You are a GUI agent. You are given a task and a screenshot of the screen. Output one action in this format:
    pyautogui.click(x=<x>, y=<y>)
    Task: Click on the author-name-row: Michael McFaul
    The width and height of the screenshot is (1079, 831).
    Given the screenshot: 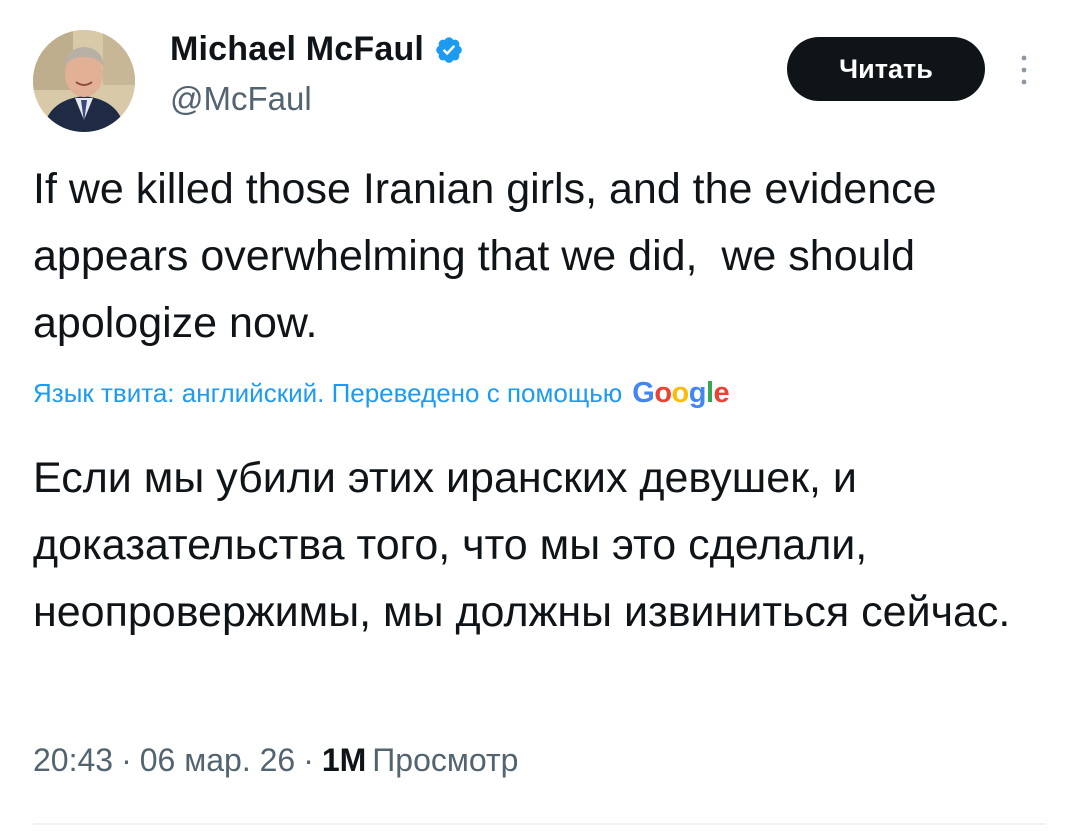 What is the action you would take?
    pyautogui.click(x=317, y=49)
    